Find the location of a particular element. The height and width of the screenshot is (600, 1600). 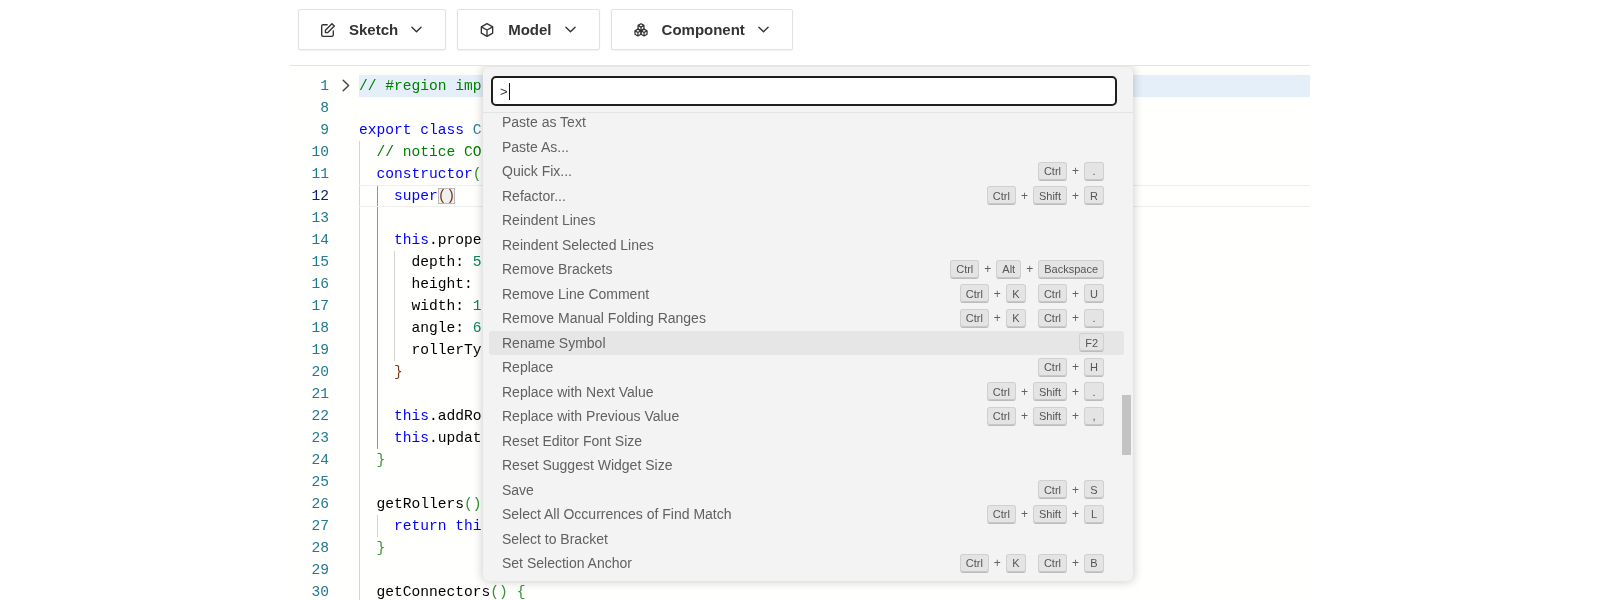

keyboard-key: L is located at coordinates (1094, 514).